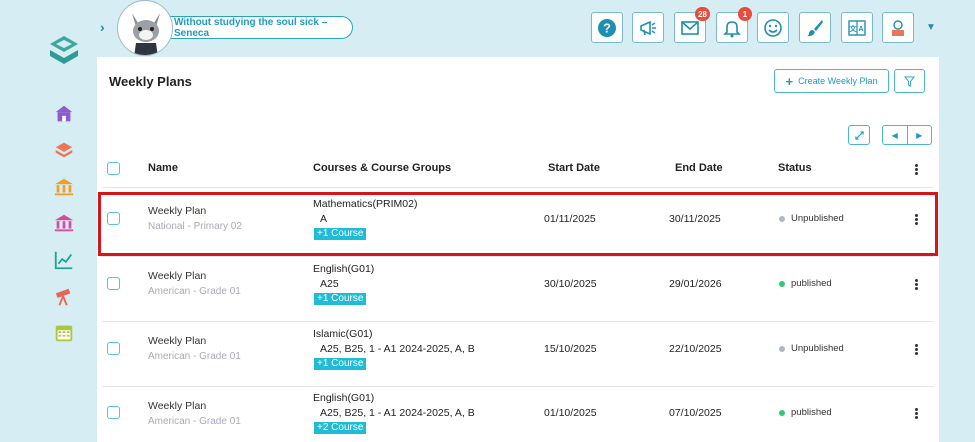  I want to click on profile-dropdown-chevron-icon: ▼, so click(931, 27).